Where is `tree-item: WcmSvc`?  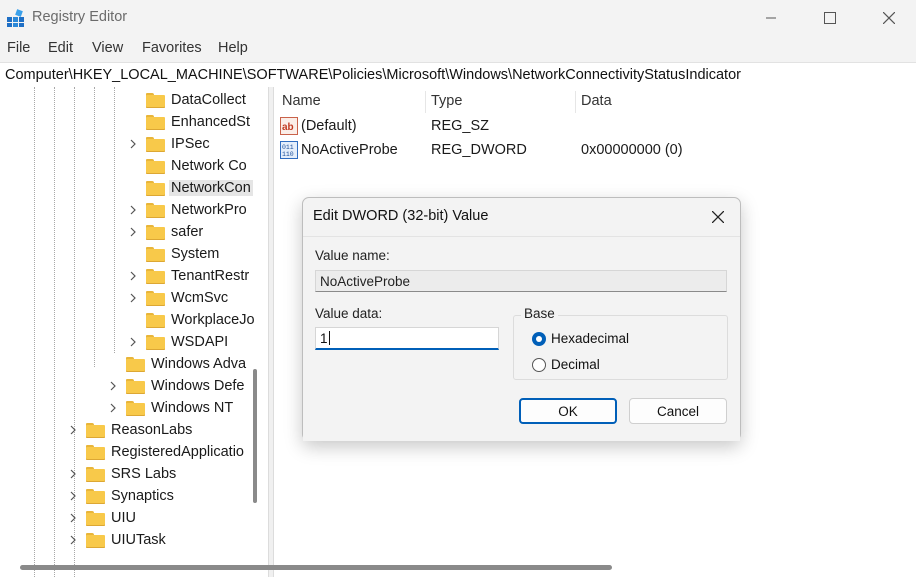 tree-item: WcmSvc is located at coordinates (177, 298).